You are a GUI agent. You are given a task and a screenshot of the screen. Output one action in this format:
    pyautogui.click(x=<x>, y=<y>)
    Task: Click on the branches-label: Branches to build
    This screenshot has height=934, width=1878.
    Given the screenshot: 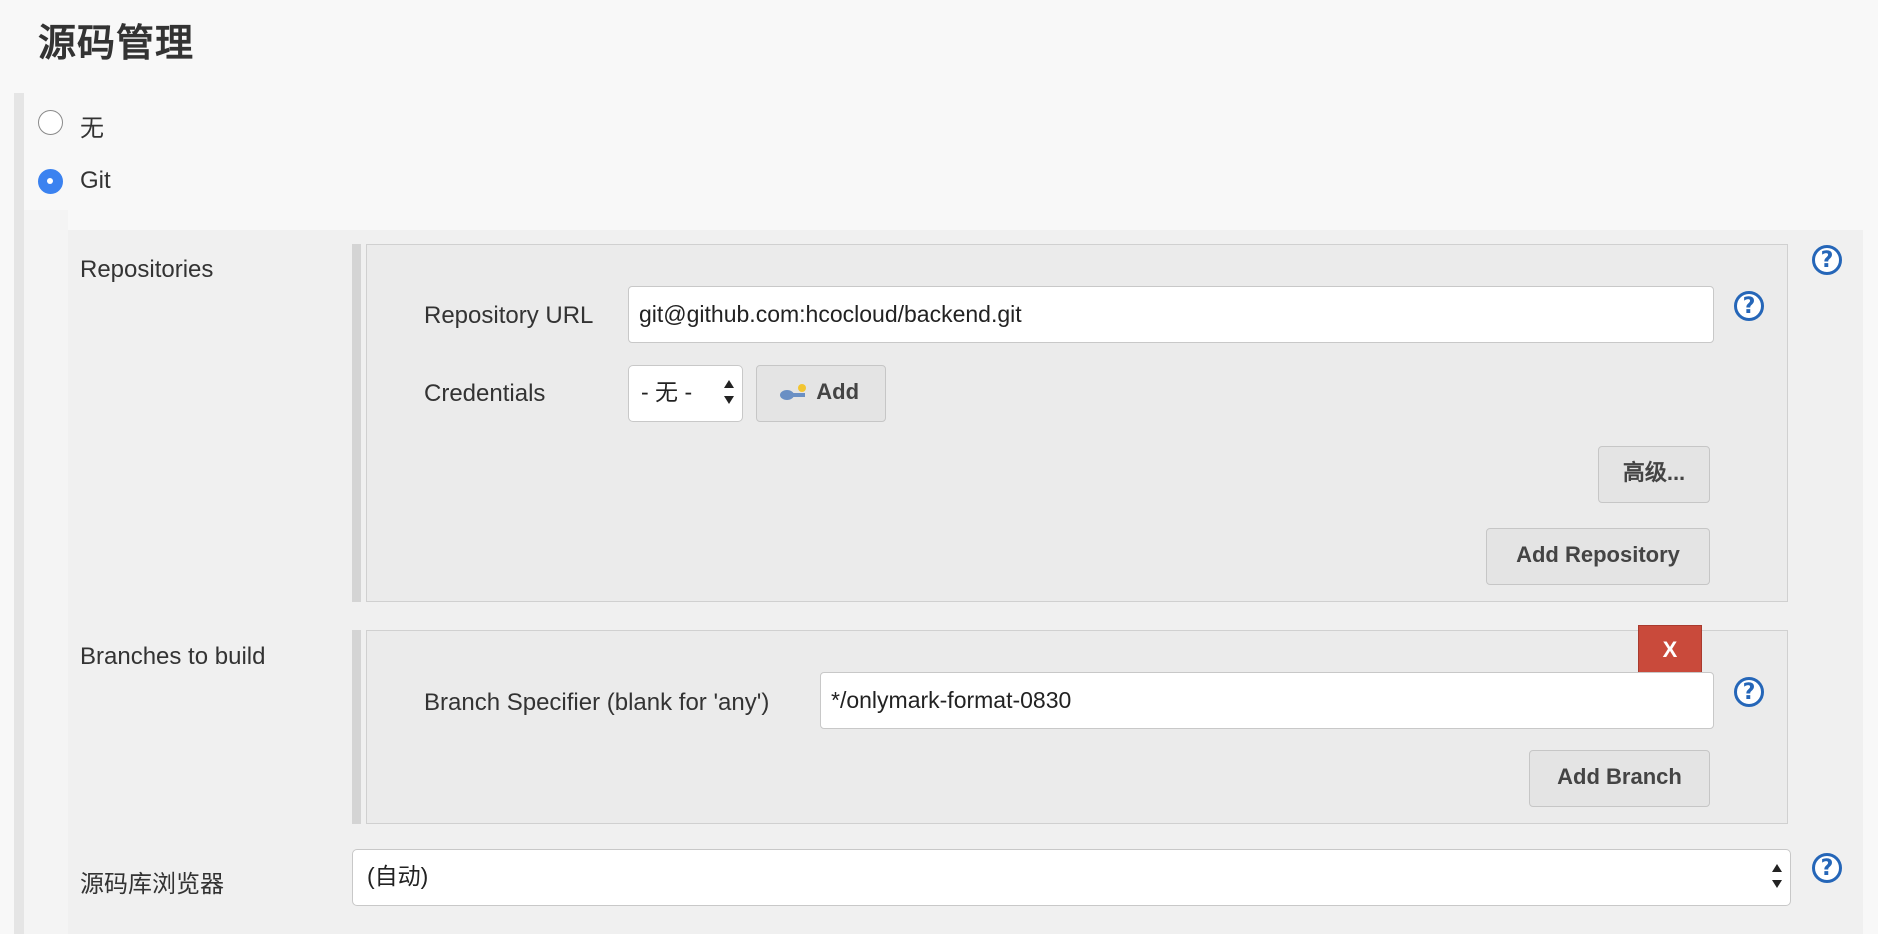 What is the action you would take?
    pyautogui.click(x=173, y=656)
    